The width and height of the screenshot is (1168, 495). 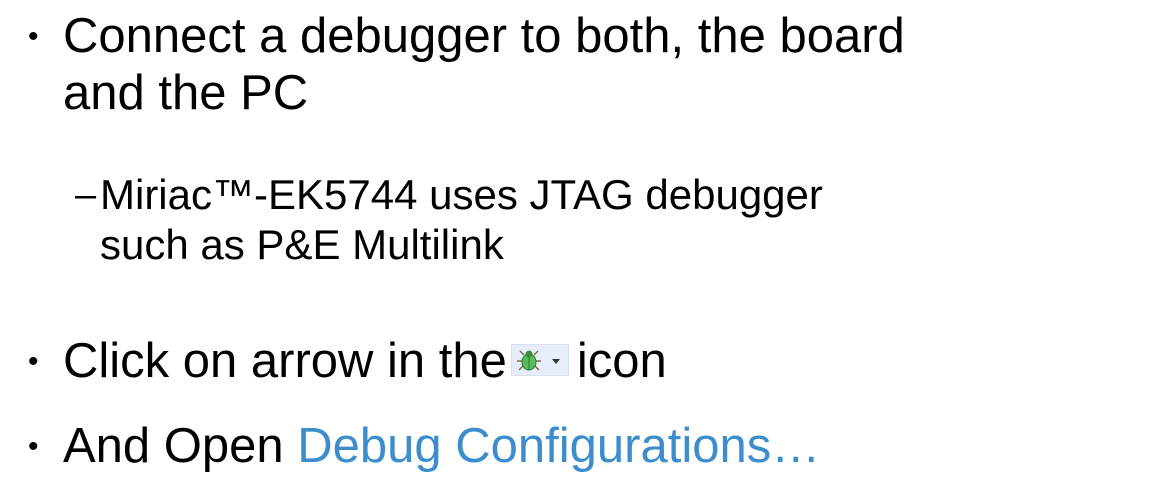 I want to click on bullet-line: Connect a debugger to both, the board, so click(x=484, y=36).